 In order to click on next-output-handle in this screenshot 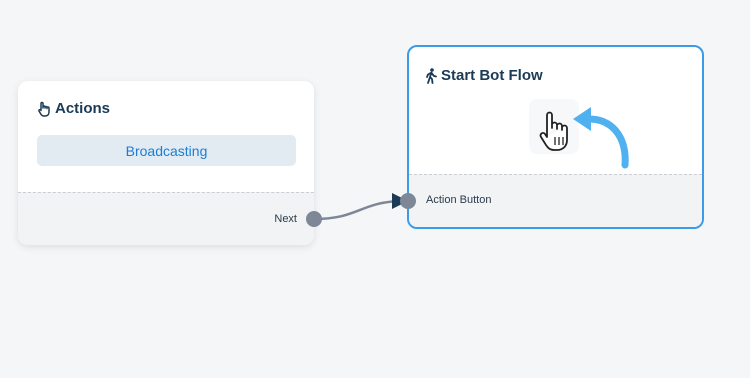, I will do `click(314, 219)`.